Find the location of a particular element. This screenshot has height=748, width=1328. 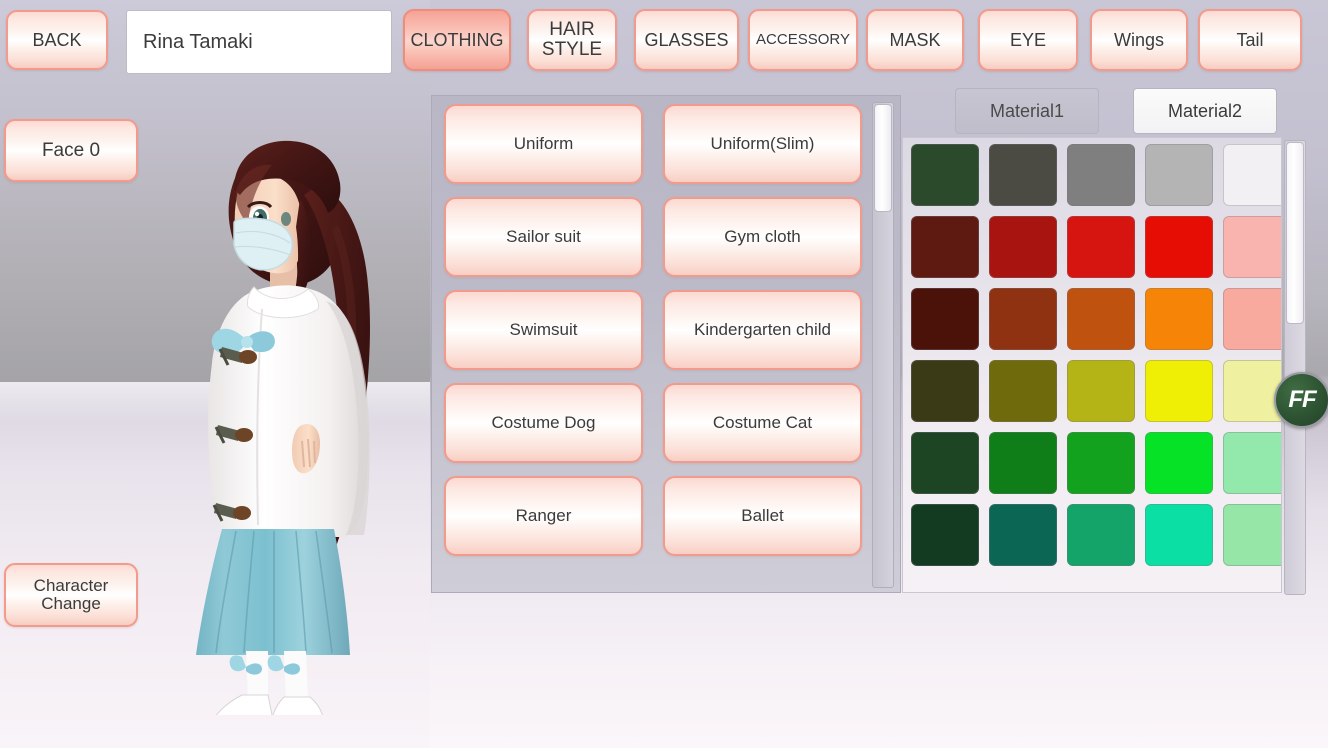

ff-circle-icon: FF is located at coordinates (1301, 400).